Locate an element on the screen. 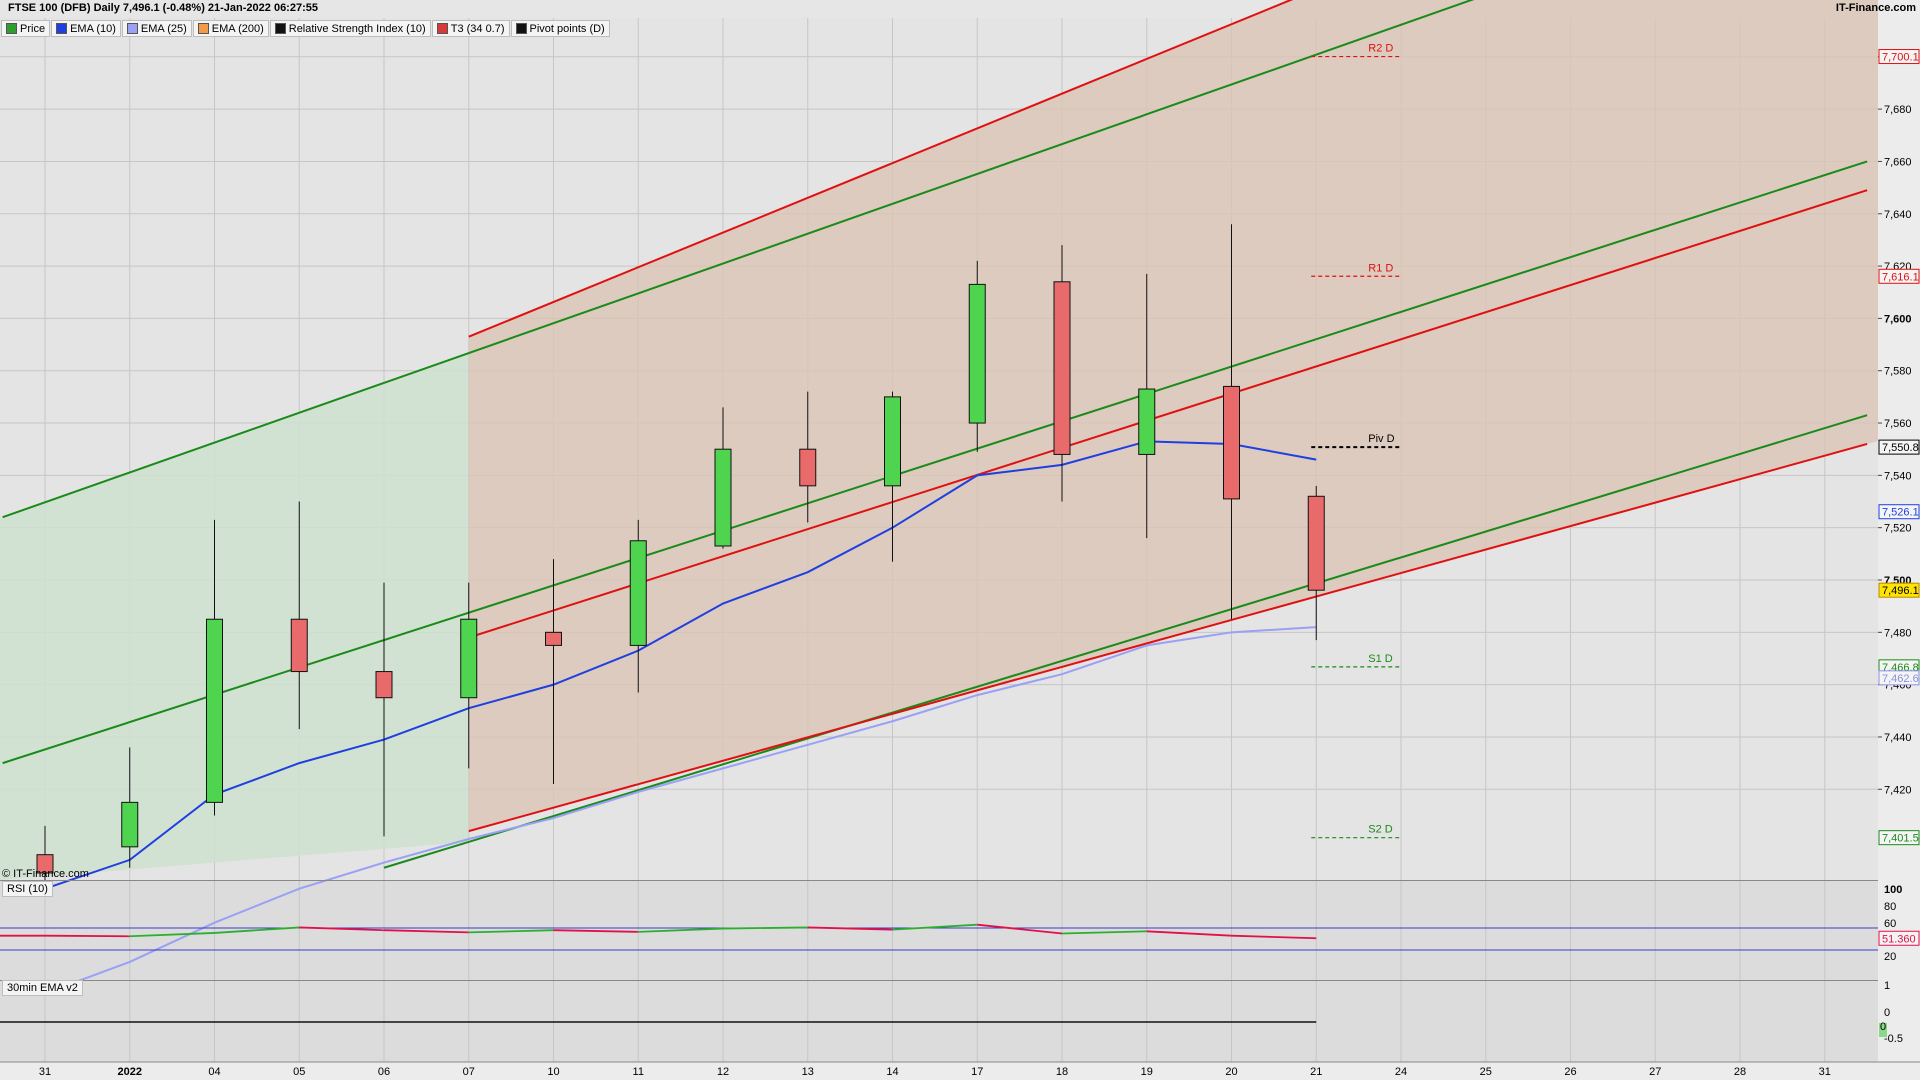  x-tick-label: 19 is located at coordinates (1147, 1072).